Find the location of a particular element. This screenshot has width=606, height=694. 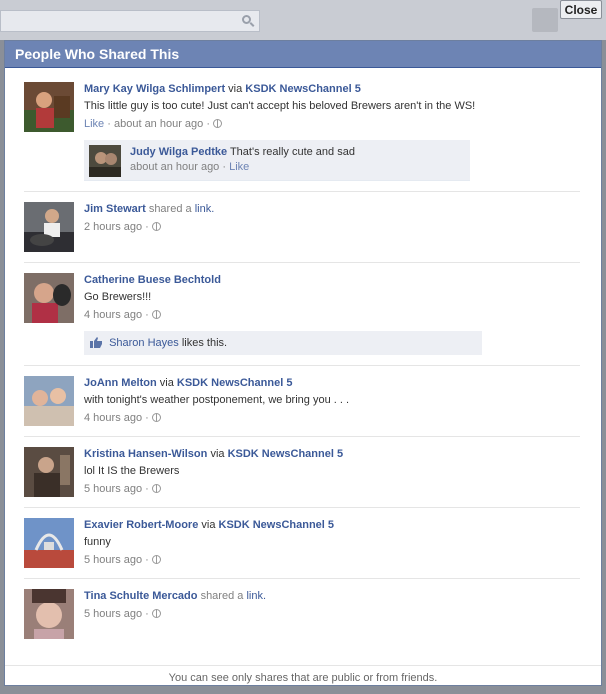

search-icon is located at coordinates (246, 19).